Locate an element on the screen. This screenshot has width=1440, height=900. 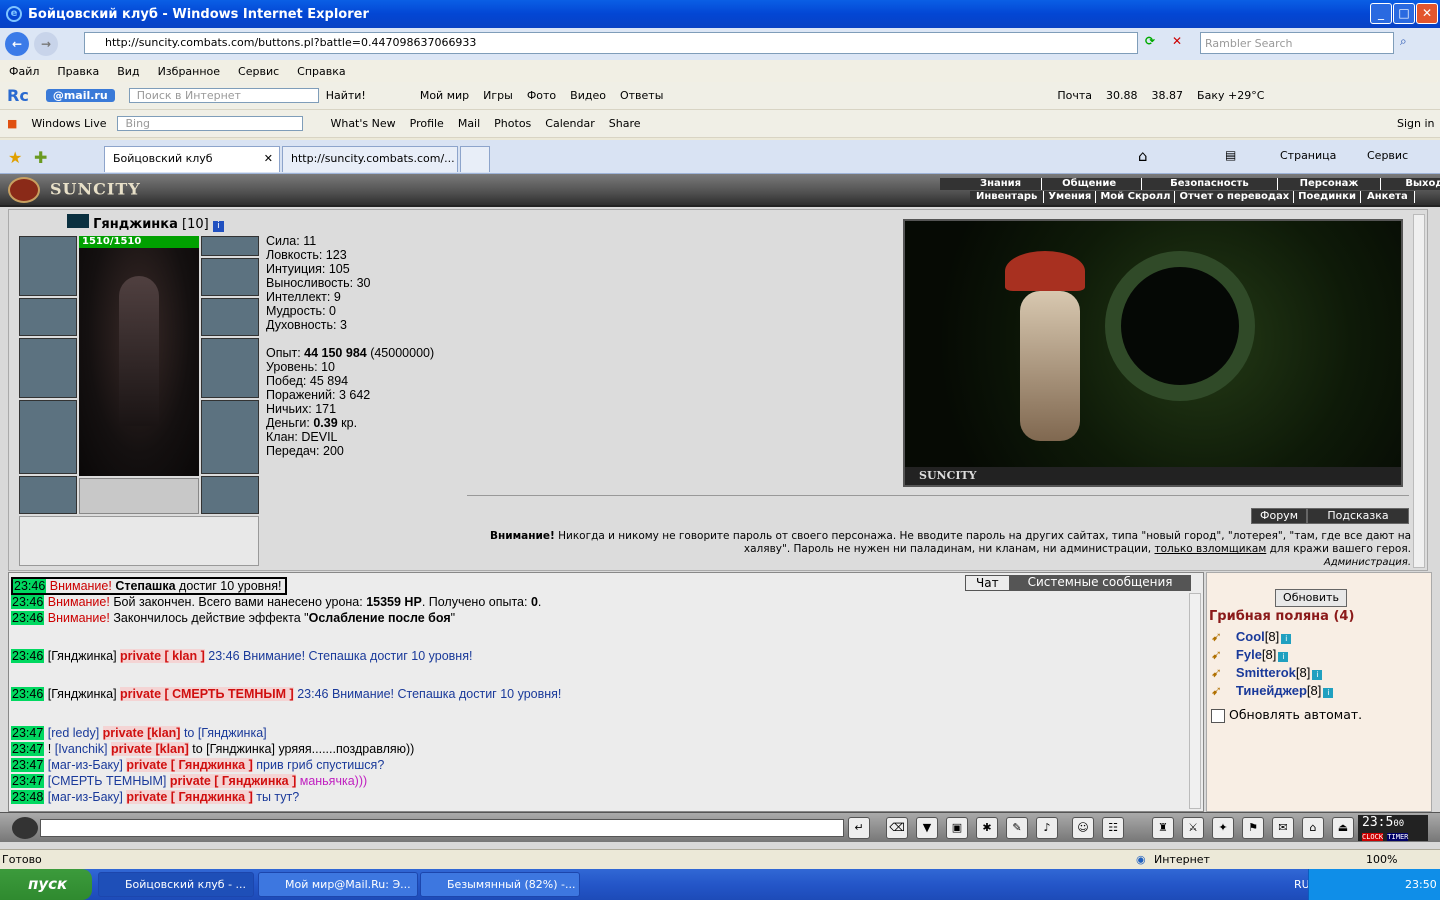
smiley-icon: ☺ is located at coordinates (1083, 828).